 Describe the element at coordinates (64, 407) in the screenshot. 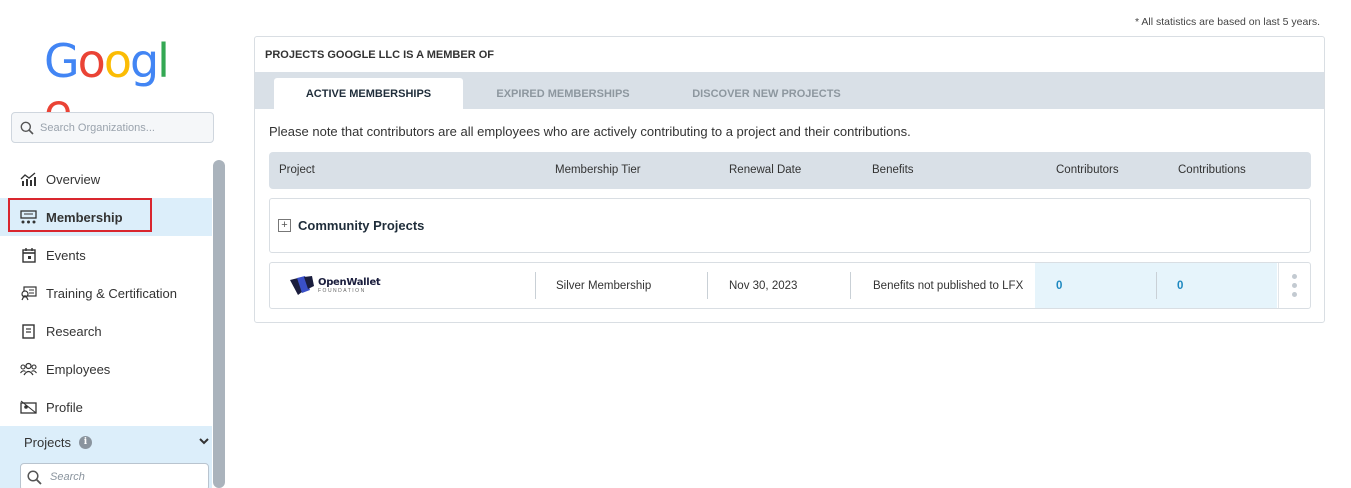

I see `sidebar-item-label: Profile` at that location.